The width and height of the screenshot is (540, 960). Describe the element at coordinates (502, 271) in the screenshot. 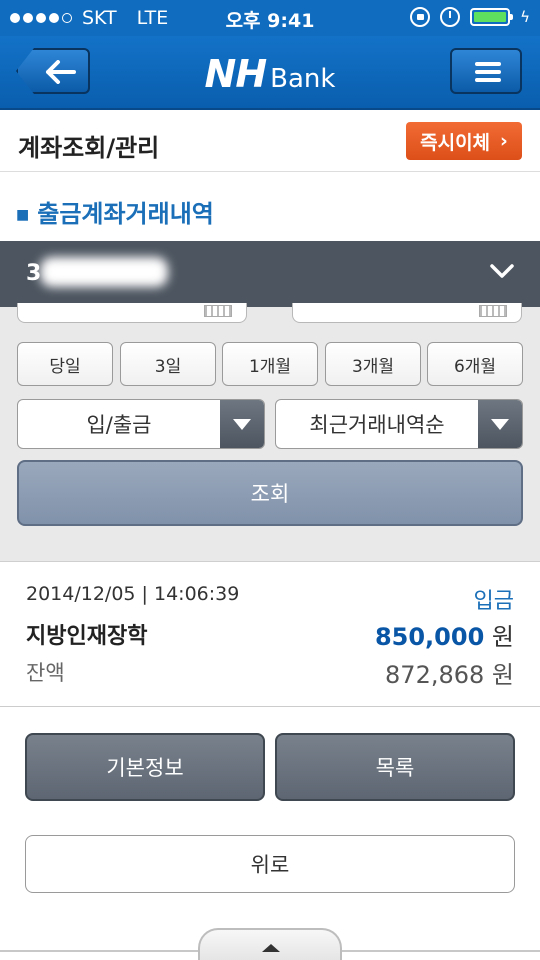

I see `chevron-down-icon` at that location.